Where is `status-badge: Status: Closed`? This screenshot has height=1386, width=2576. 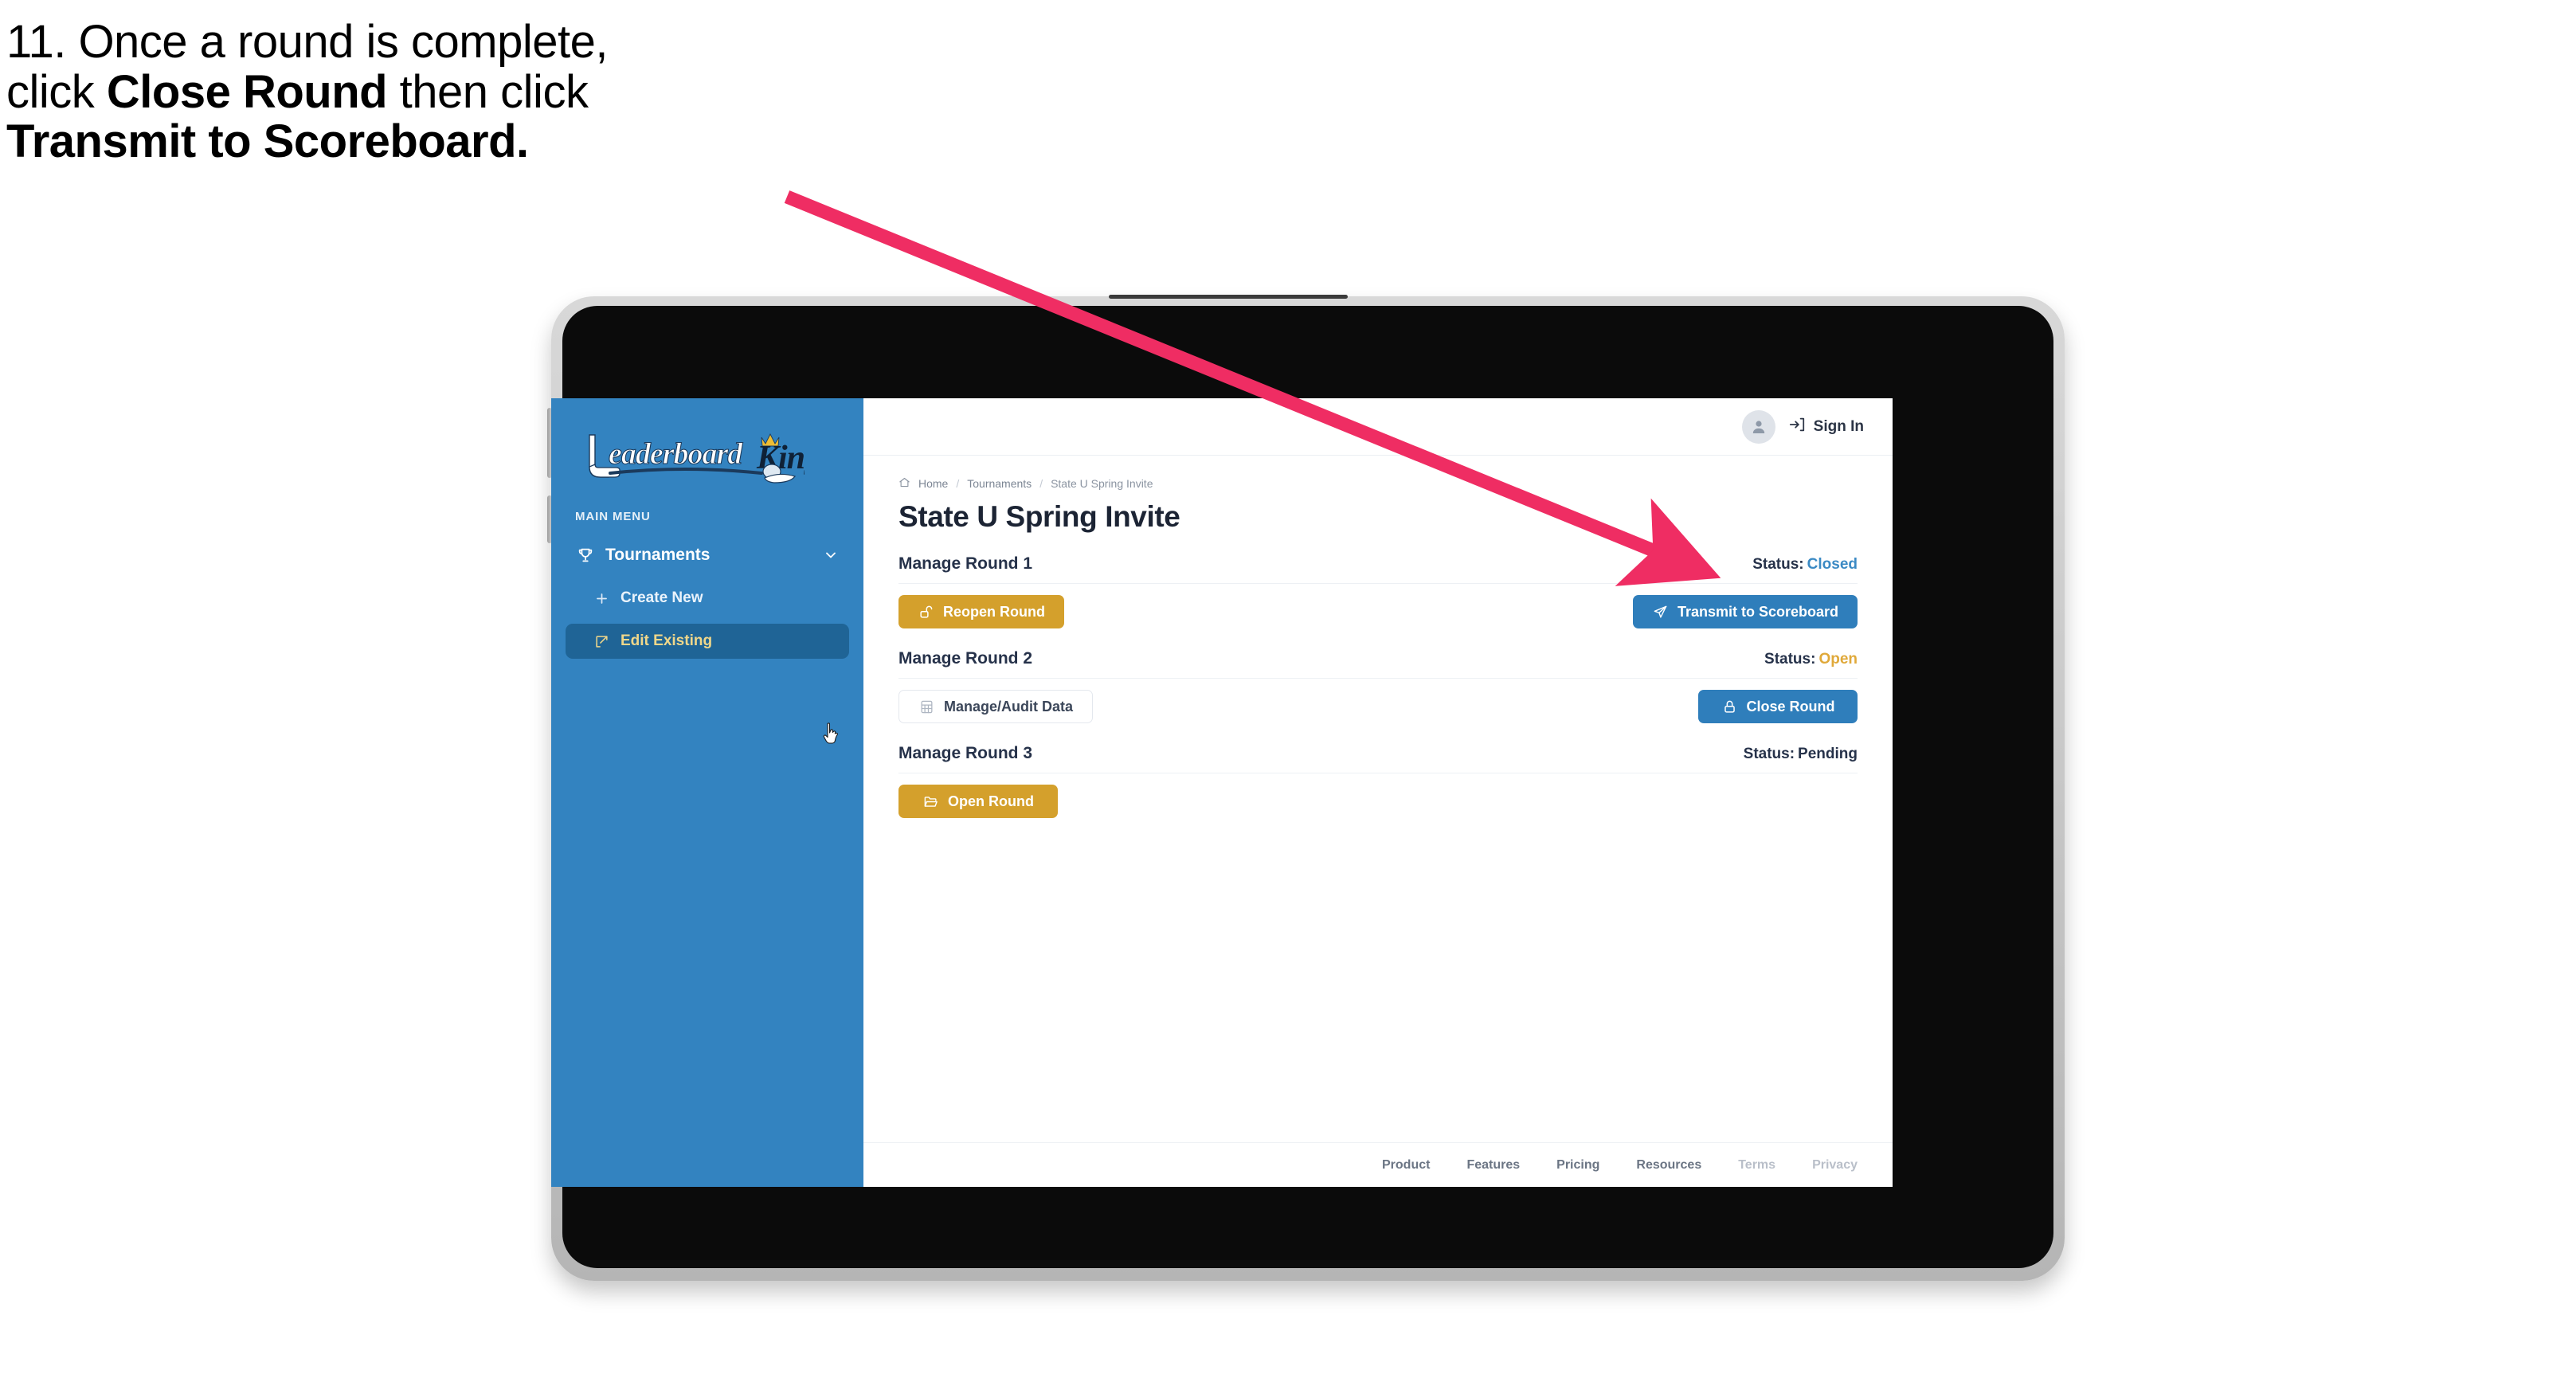
status-badge: Status: Closed is located at coordinates (1805, 565).